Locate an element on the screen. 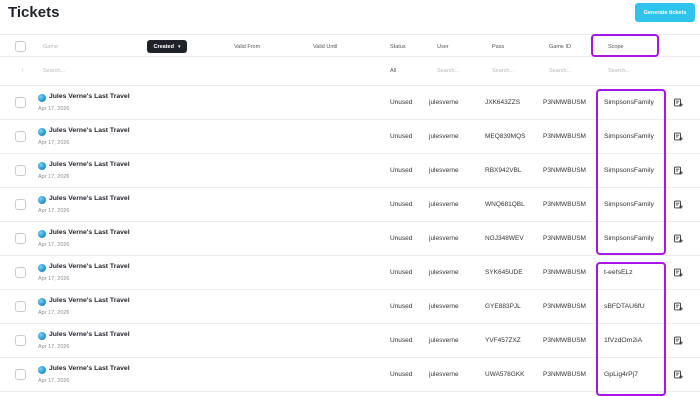 The image size is (700, 396). pass-cell: RBX942VBL is located at coordinates (503, 170).